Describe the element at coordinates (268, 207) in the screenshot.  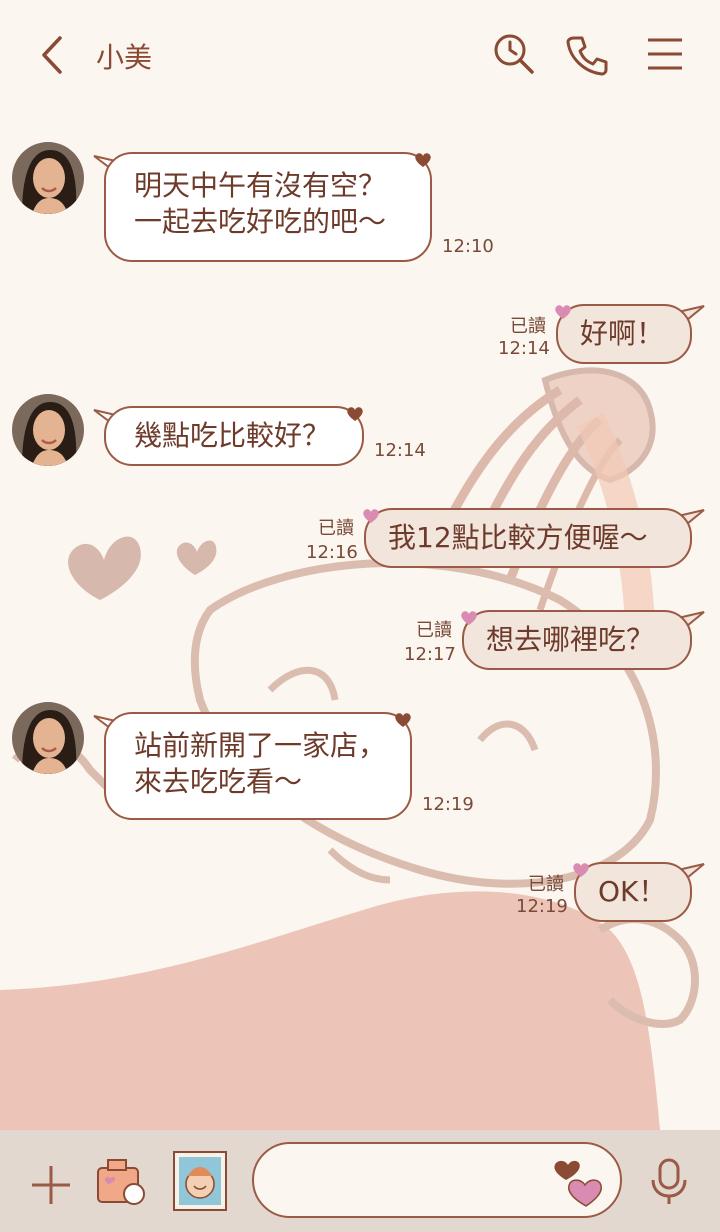
I see `message-bubble-incoming: 明天中午有沒有空？ 一起去吃好吃的吧～` at that location.